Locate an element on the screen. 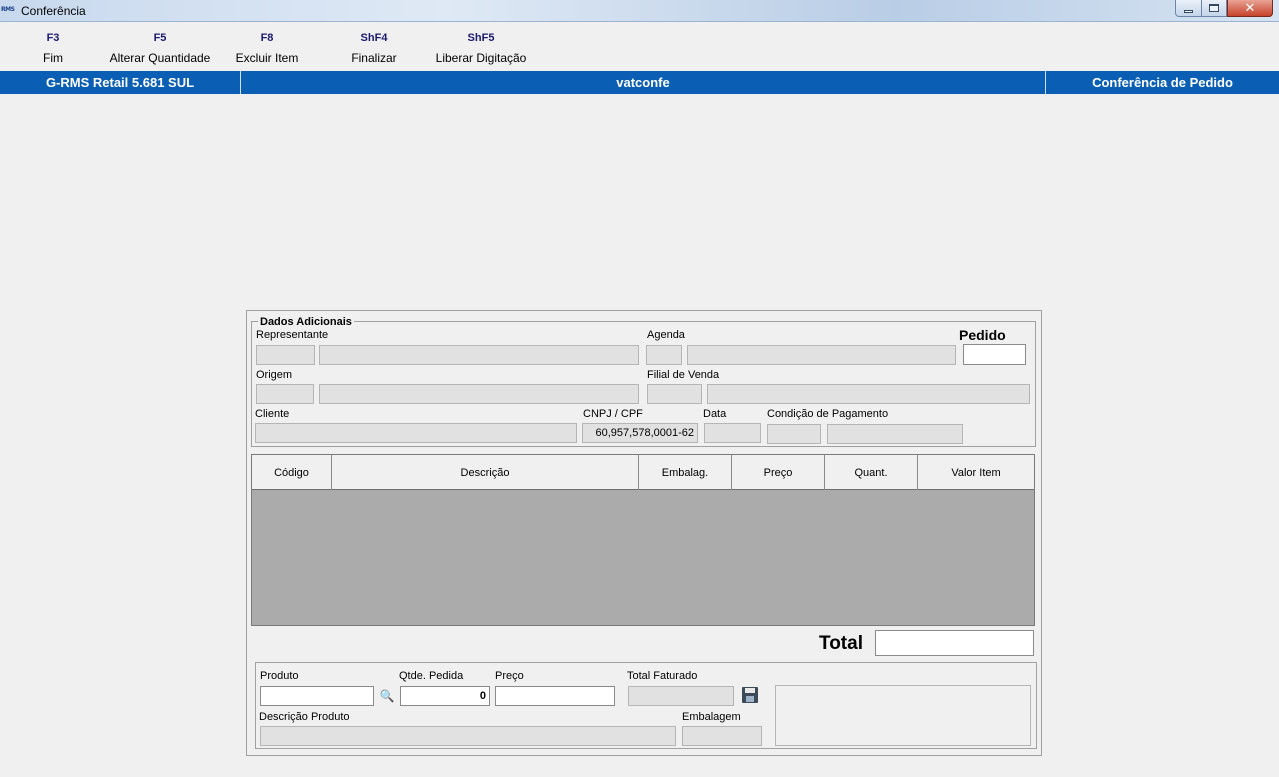 The image size is (1279, 777). cnpj-cpf-label: CNPJ / CPF is located at coordinates (613, 414).